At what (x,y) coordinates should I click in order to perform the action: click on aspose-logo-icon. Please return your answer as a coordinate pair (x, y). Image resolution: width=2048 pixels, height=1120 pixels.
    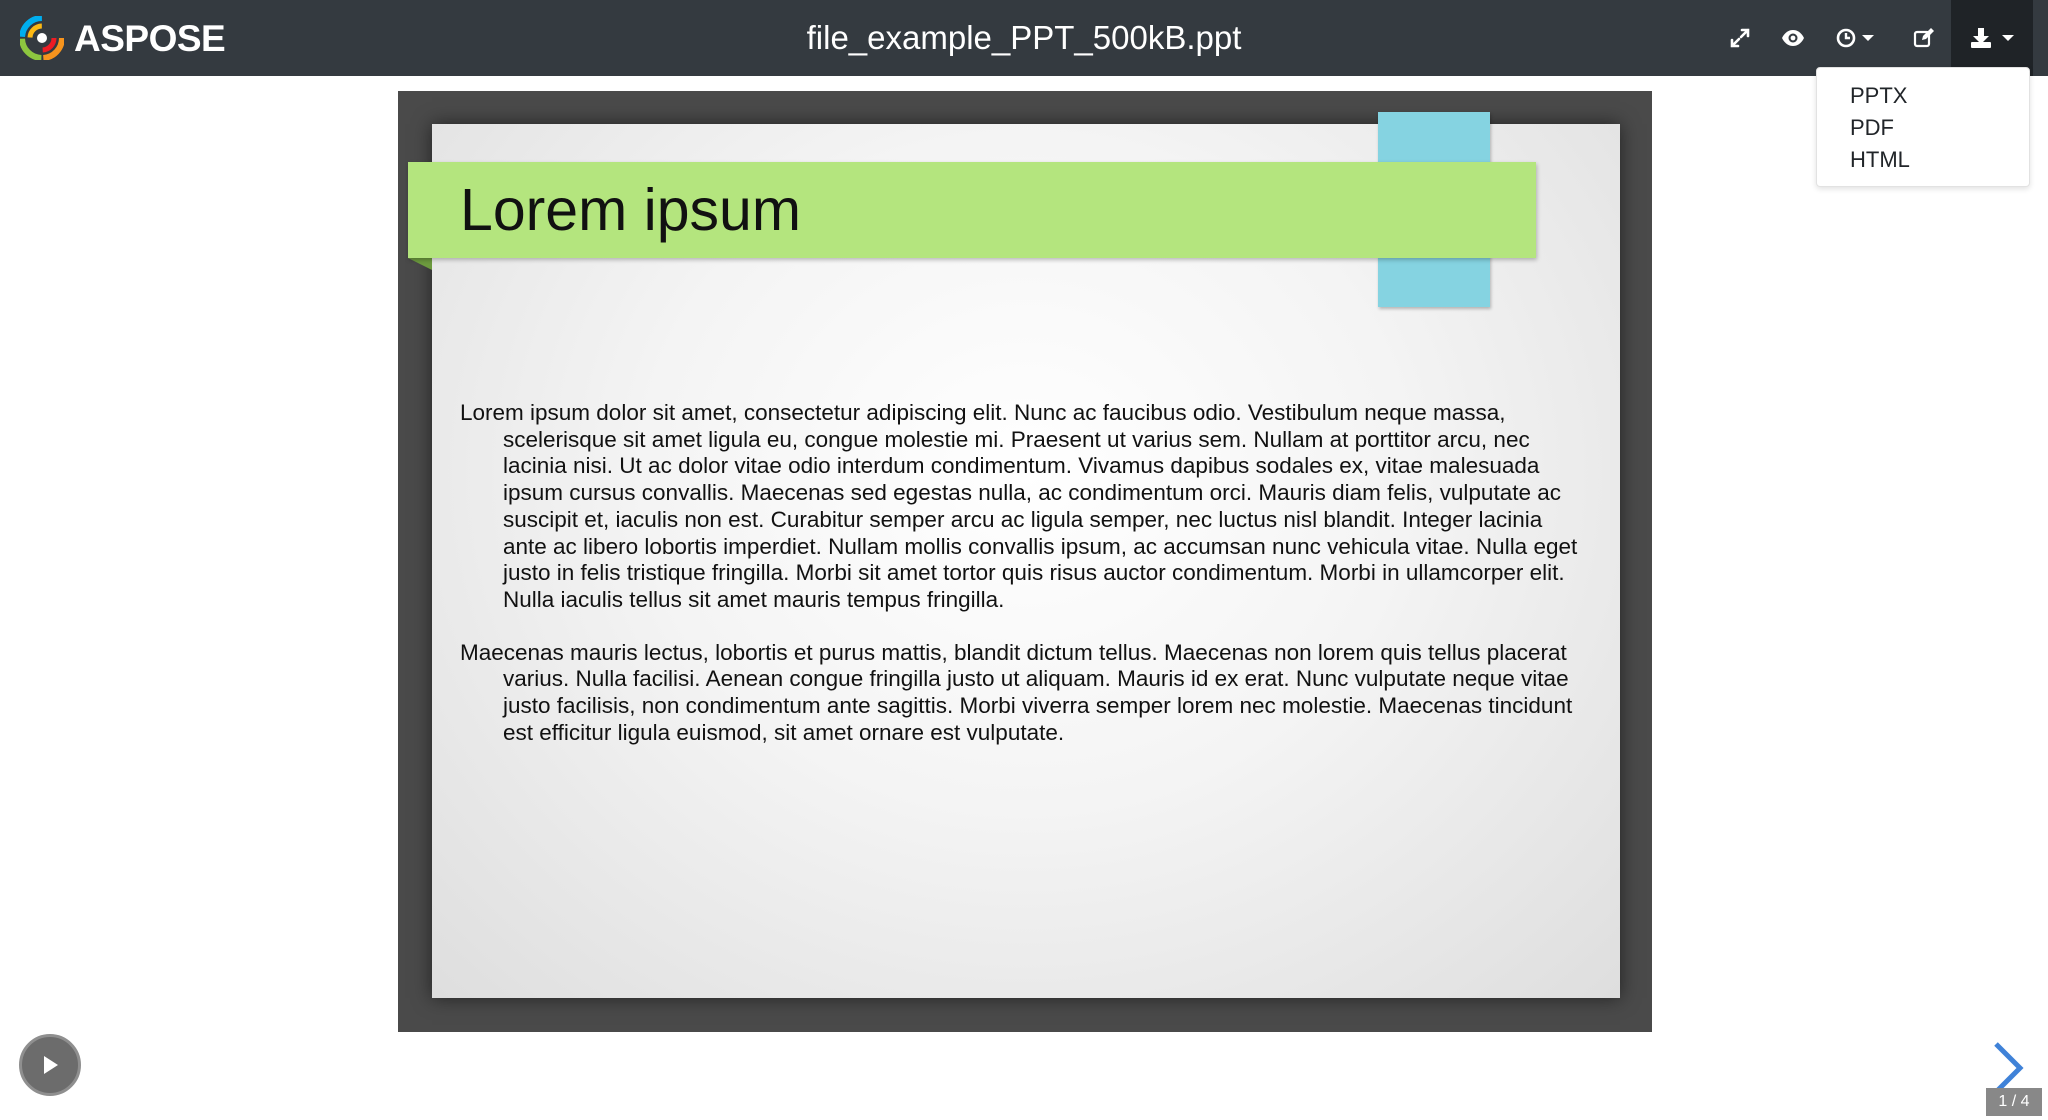
    Looking at the image, I should click on (42, 38).